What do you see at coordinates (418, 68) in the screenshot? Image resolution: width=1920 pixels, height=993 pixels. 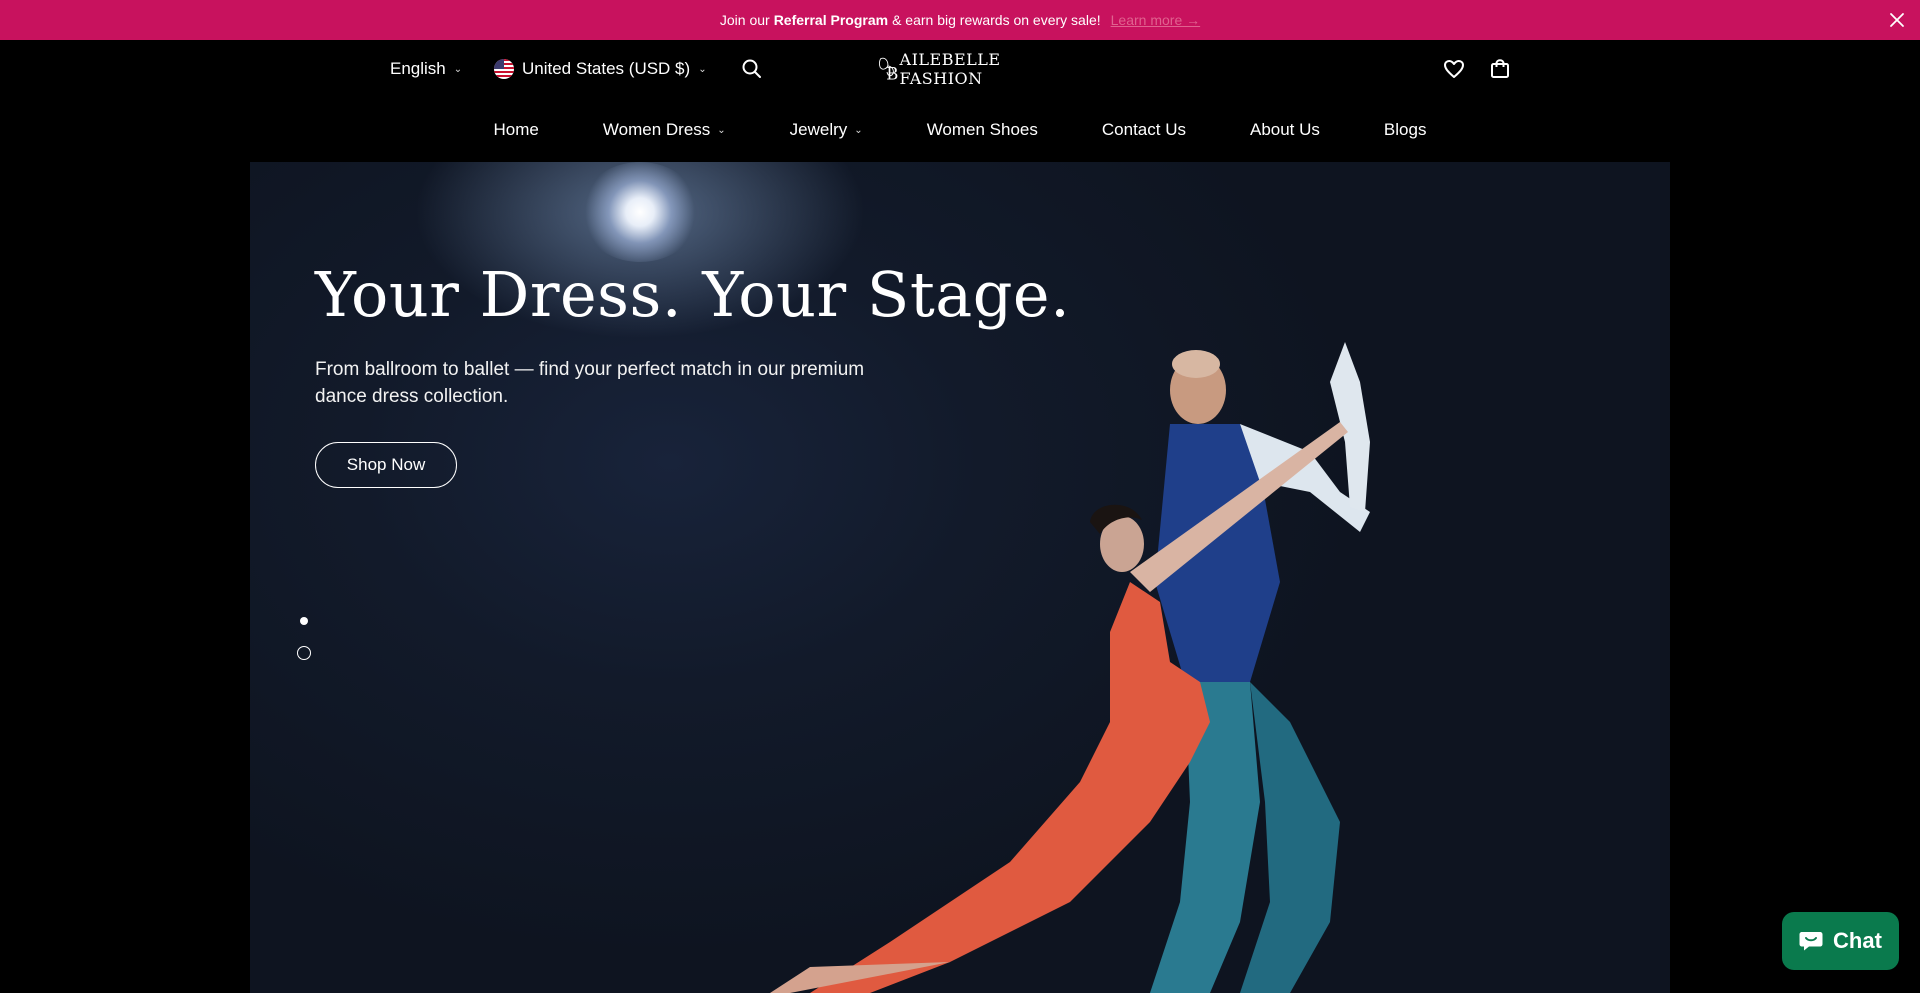 I see `language-label: English` at bounding box center [418, 68].